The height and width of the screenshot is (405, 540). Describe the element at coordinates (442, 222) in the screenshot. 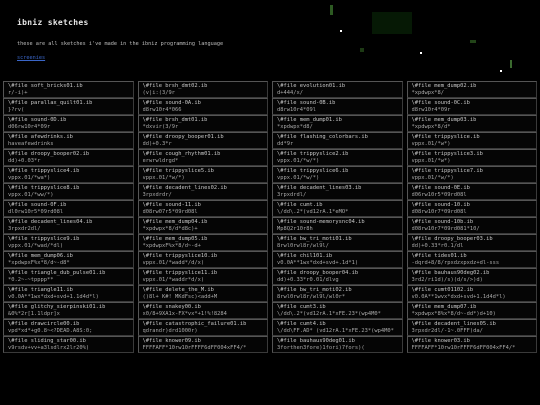

I see `sketch-filename: \#file sound-10b.ib` at that location.